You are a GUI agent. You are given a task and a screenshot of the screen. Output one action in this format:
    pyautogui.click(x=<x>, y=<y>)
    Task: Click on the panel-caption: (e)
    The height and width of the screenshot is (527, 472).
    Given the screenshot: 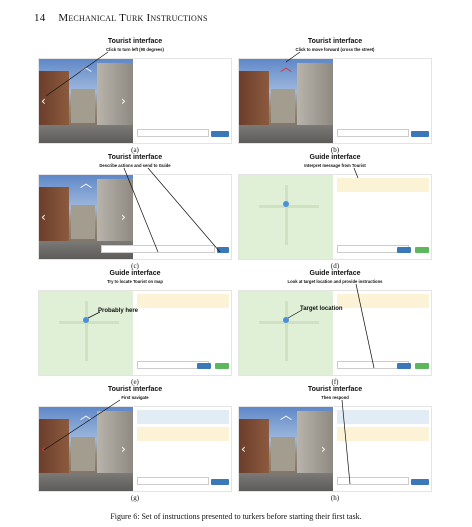 What is the action you would take?
    pyautogui.click(x=135, y=382)
    